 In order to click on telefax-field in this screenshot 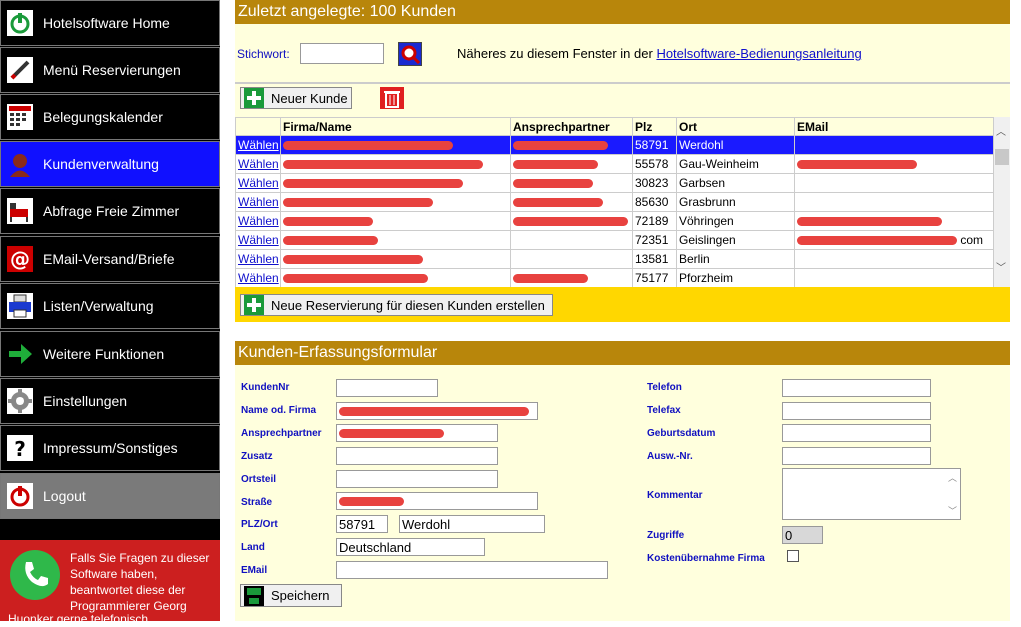, I will do `click(856, 411)`.